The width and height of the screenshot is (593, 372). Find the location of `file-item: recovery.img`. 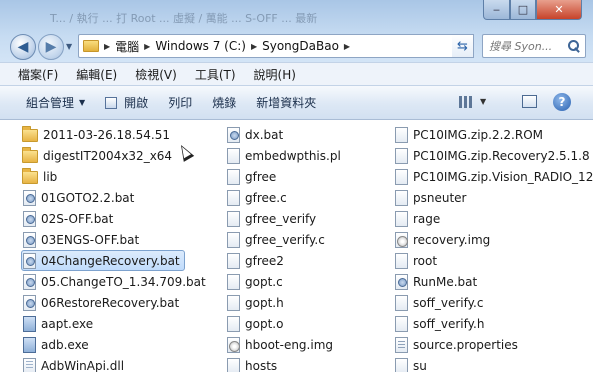

file-item: recovery.img is located at coordinates (442, 239).